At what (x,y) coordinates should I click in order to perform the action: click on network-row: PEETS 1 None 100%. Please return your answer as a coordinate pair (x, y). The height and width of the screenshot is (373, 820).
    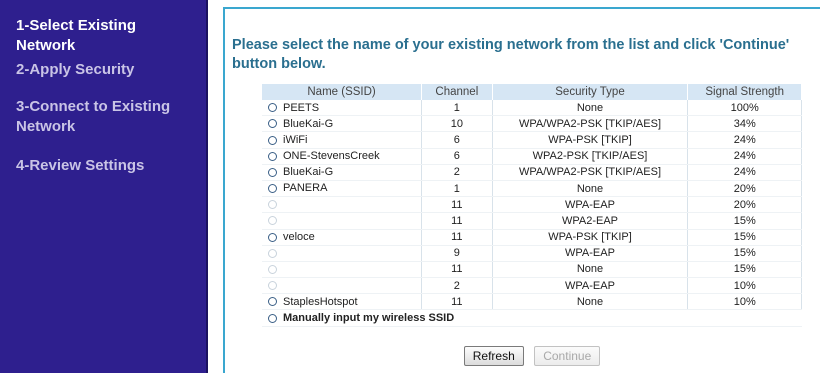
    Looking at the image, I should click on (532, 108).